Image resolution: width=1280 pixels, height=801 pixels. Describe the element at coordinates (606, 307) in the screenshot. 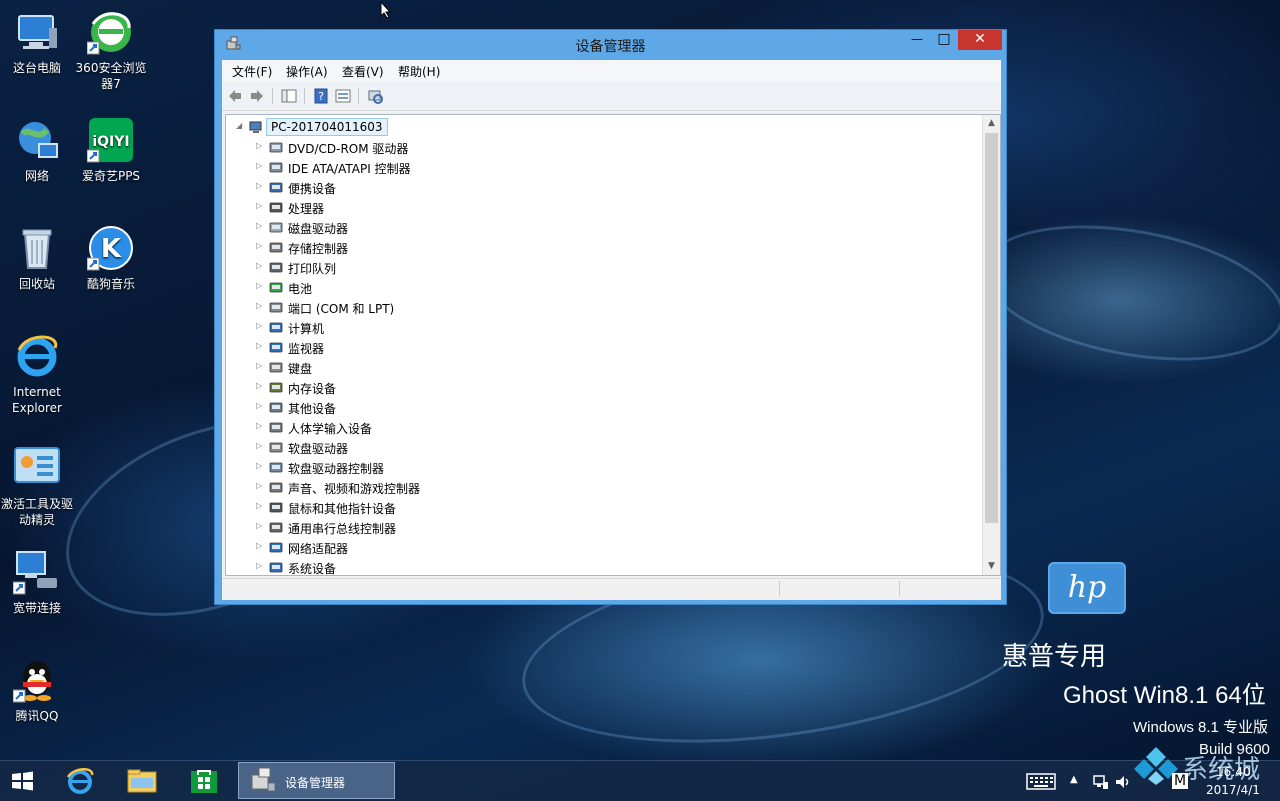

I see `tree-category-row: ▷ 端口 (COM 和 LPT)` at that location.